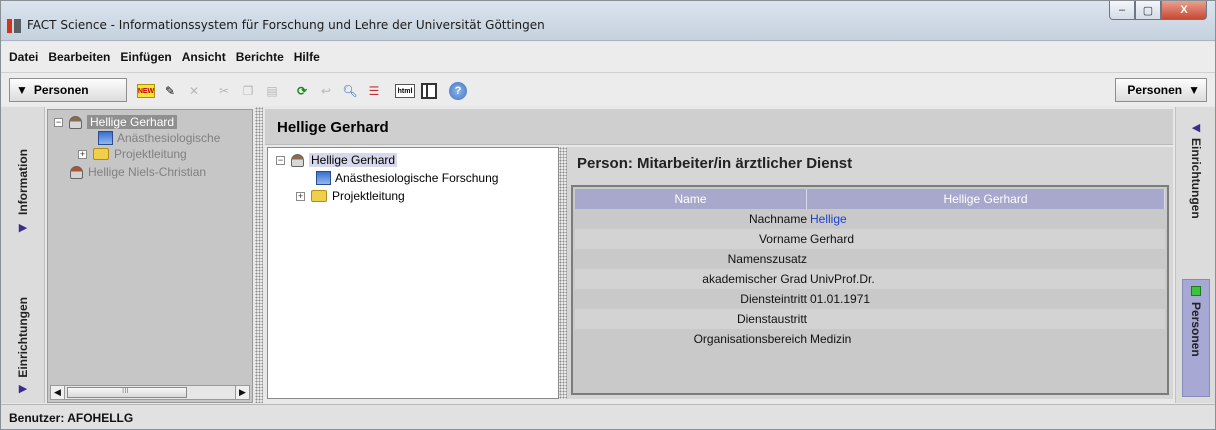 The image size is (1216, 430). Describe the element at coordinates (14, 26) in the screenshot. I see `app-logo-icon` at that location.